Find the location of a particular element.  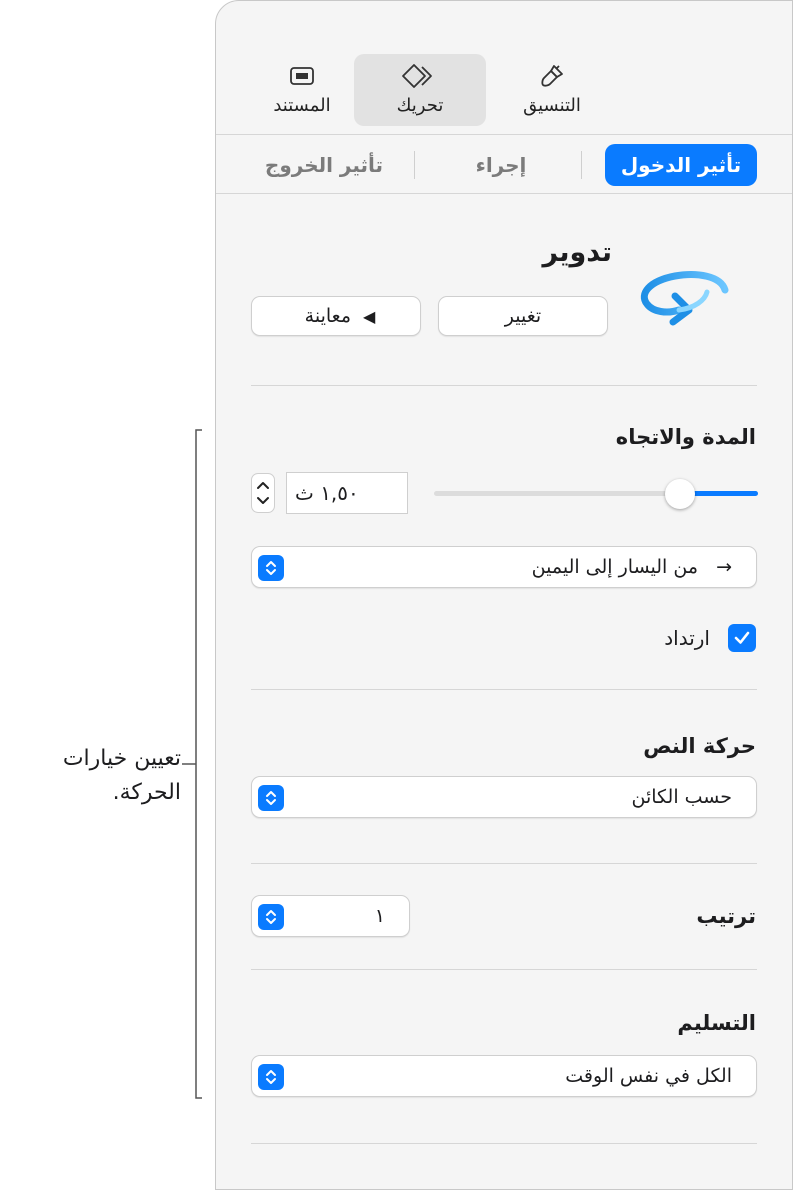

text-animation-title: حركة النص is located at coordinates (699, 746).